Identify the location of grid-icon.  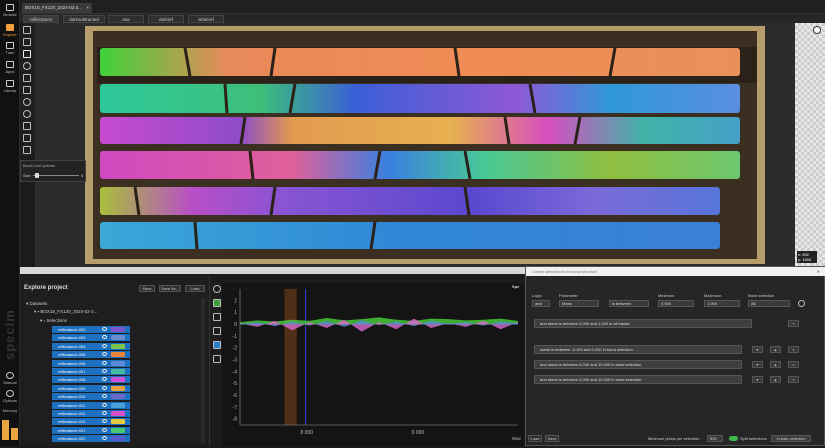
(27, 138).